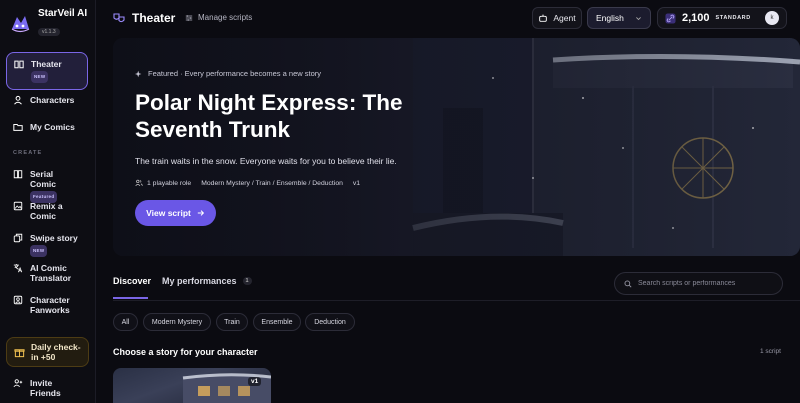 This screenshot has height=403, width=800. I want to click on search-icon, so click(628, 284).